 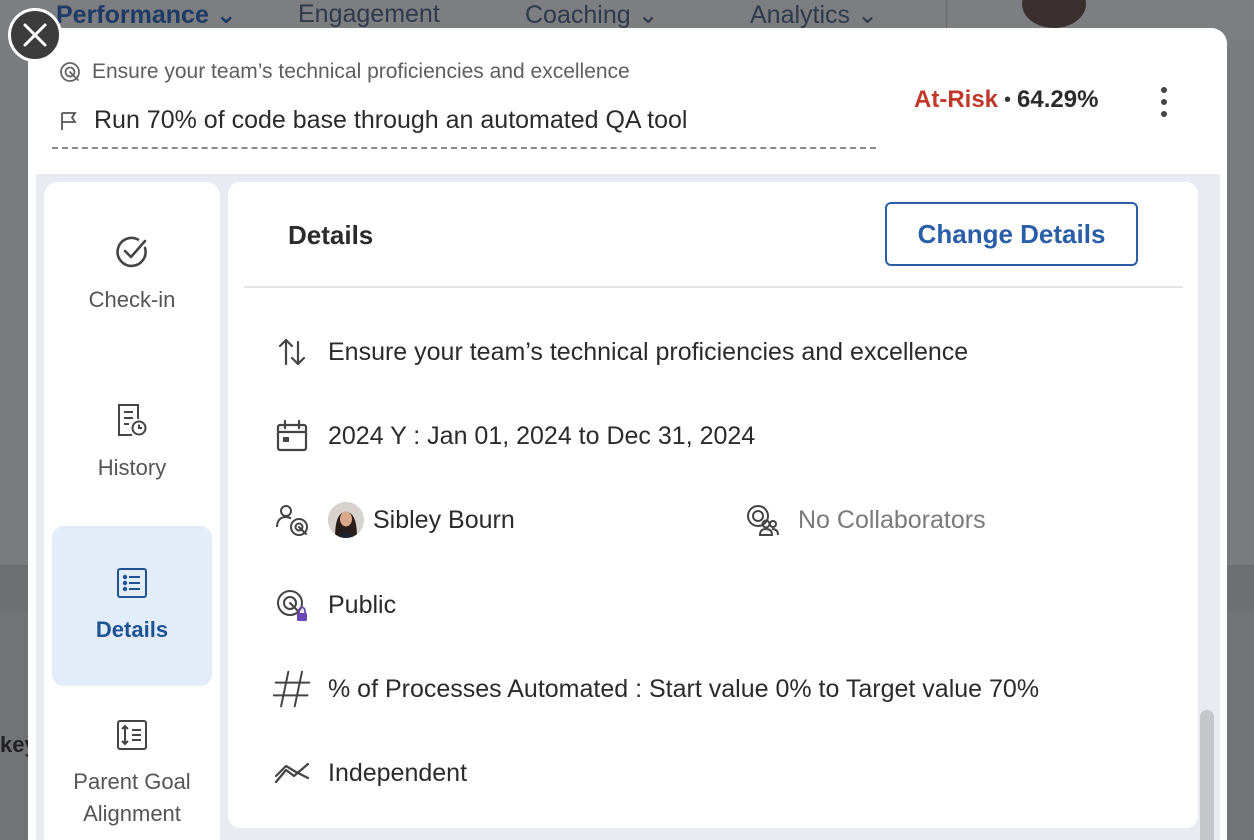 I want to click on change-details-button: Change Details, so click(x=1011, y=234).